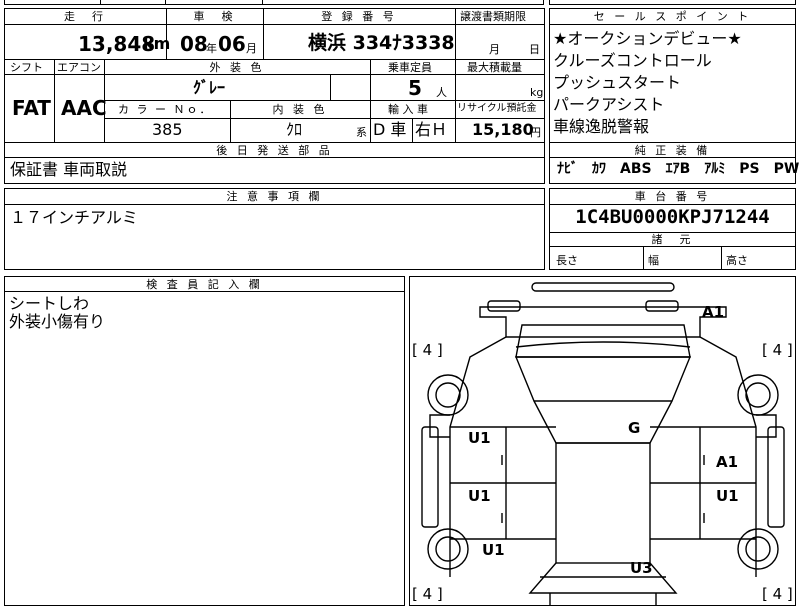 This screenshot has width=800, height=606. Describe the element at coordinates (274, 196) in the screenshot. I see `notes-title: 注 意 事 項 欄` at that location.